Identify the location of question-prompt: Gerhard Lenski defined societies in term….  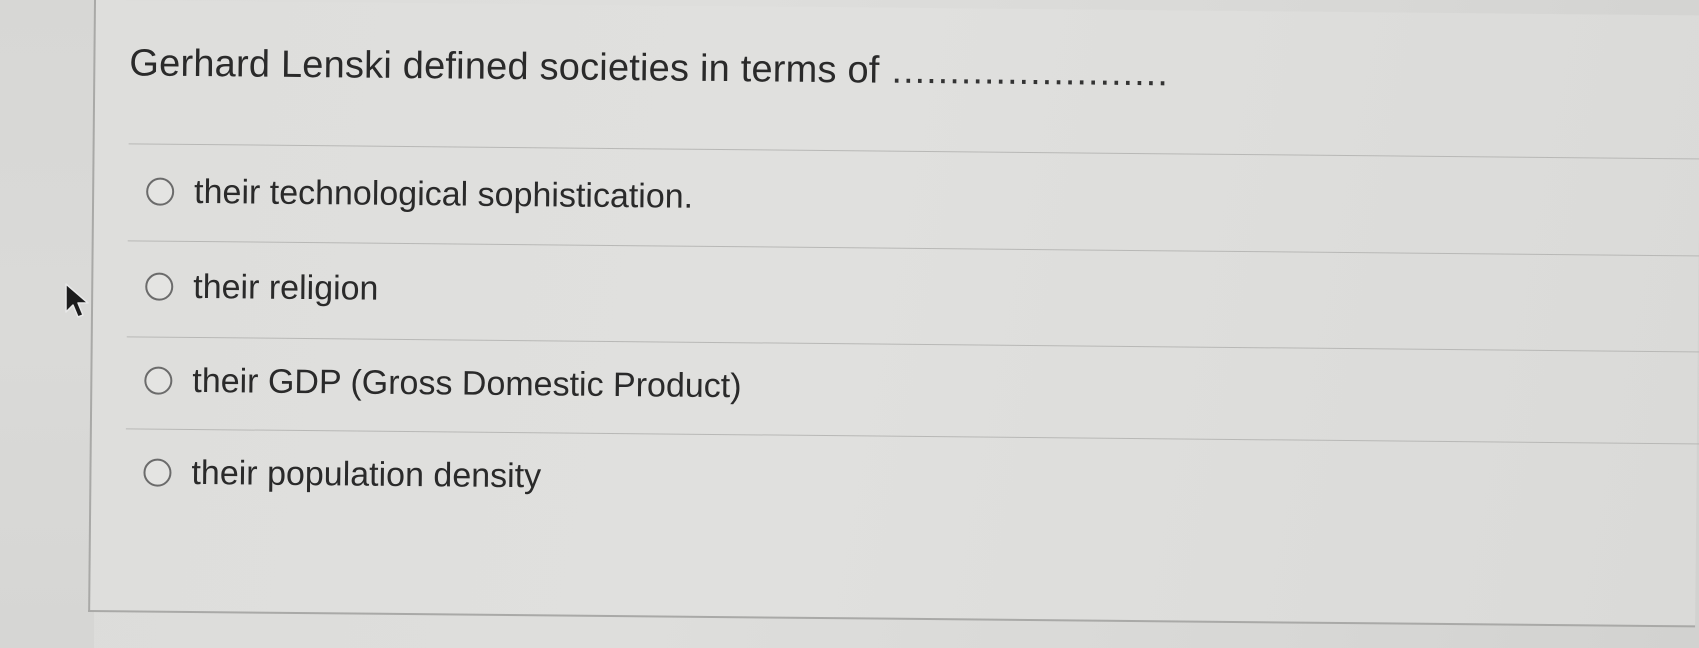
(504, 67).